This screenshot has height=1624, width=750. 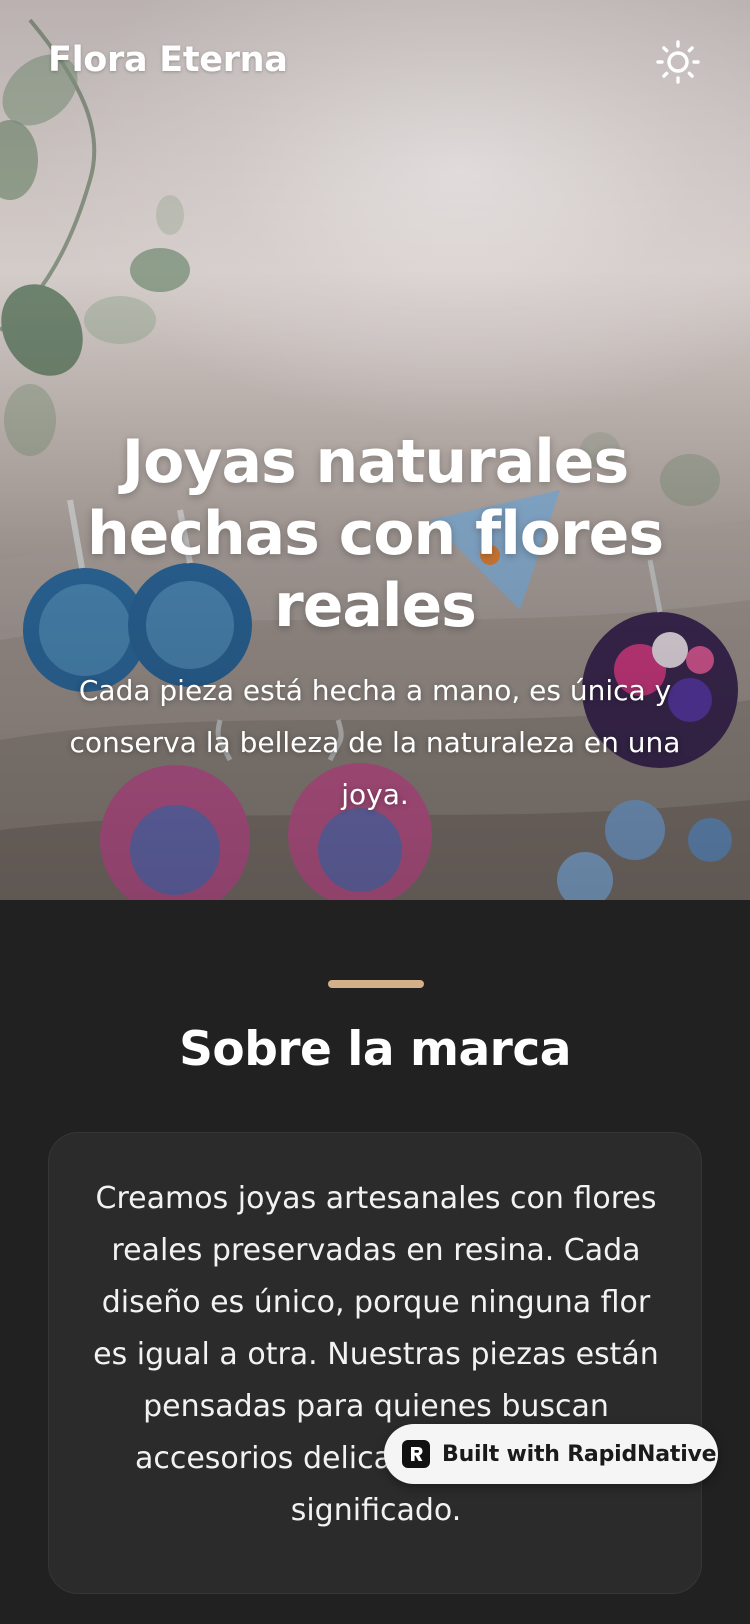 I want to click on built-with-badge: Built with RapidNative, so click(x=551, y=1454).